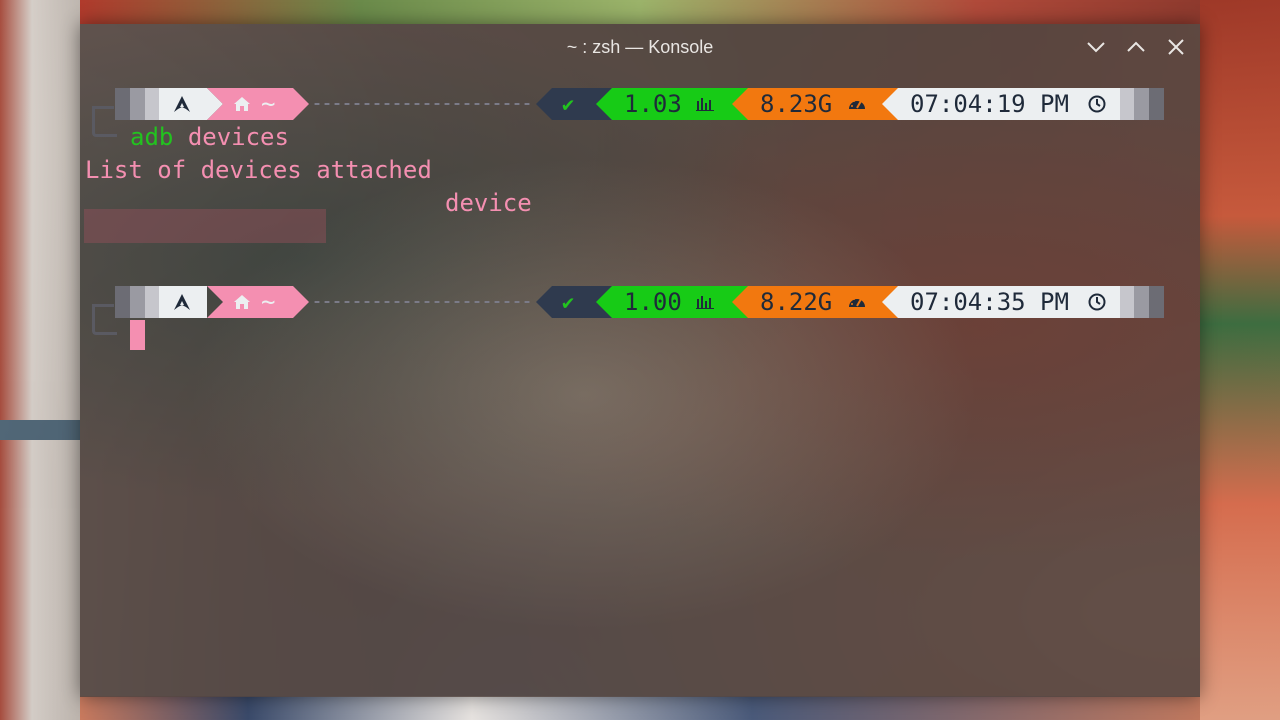  Describe the element at coordinates (152, 137) in the screenshot. I see `command-name: adb` at that location.